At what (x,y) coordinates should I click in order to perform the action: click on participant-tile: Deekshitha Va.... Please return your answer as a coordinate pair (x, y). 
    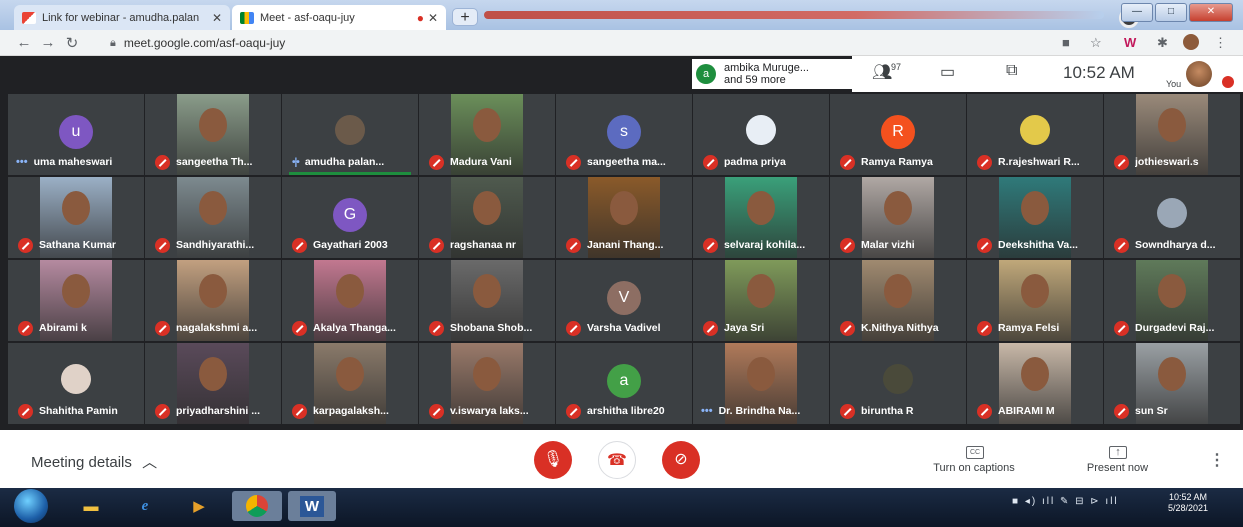
    Looking at the image, I should click on (1035, 217).